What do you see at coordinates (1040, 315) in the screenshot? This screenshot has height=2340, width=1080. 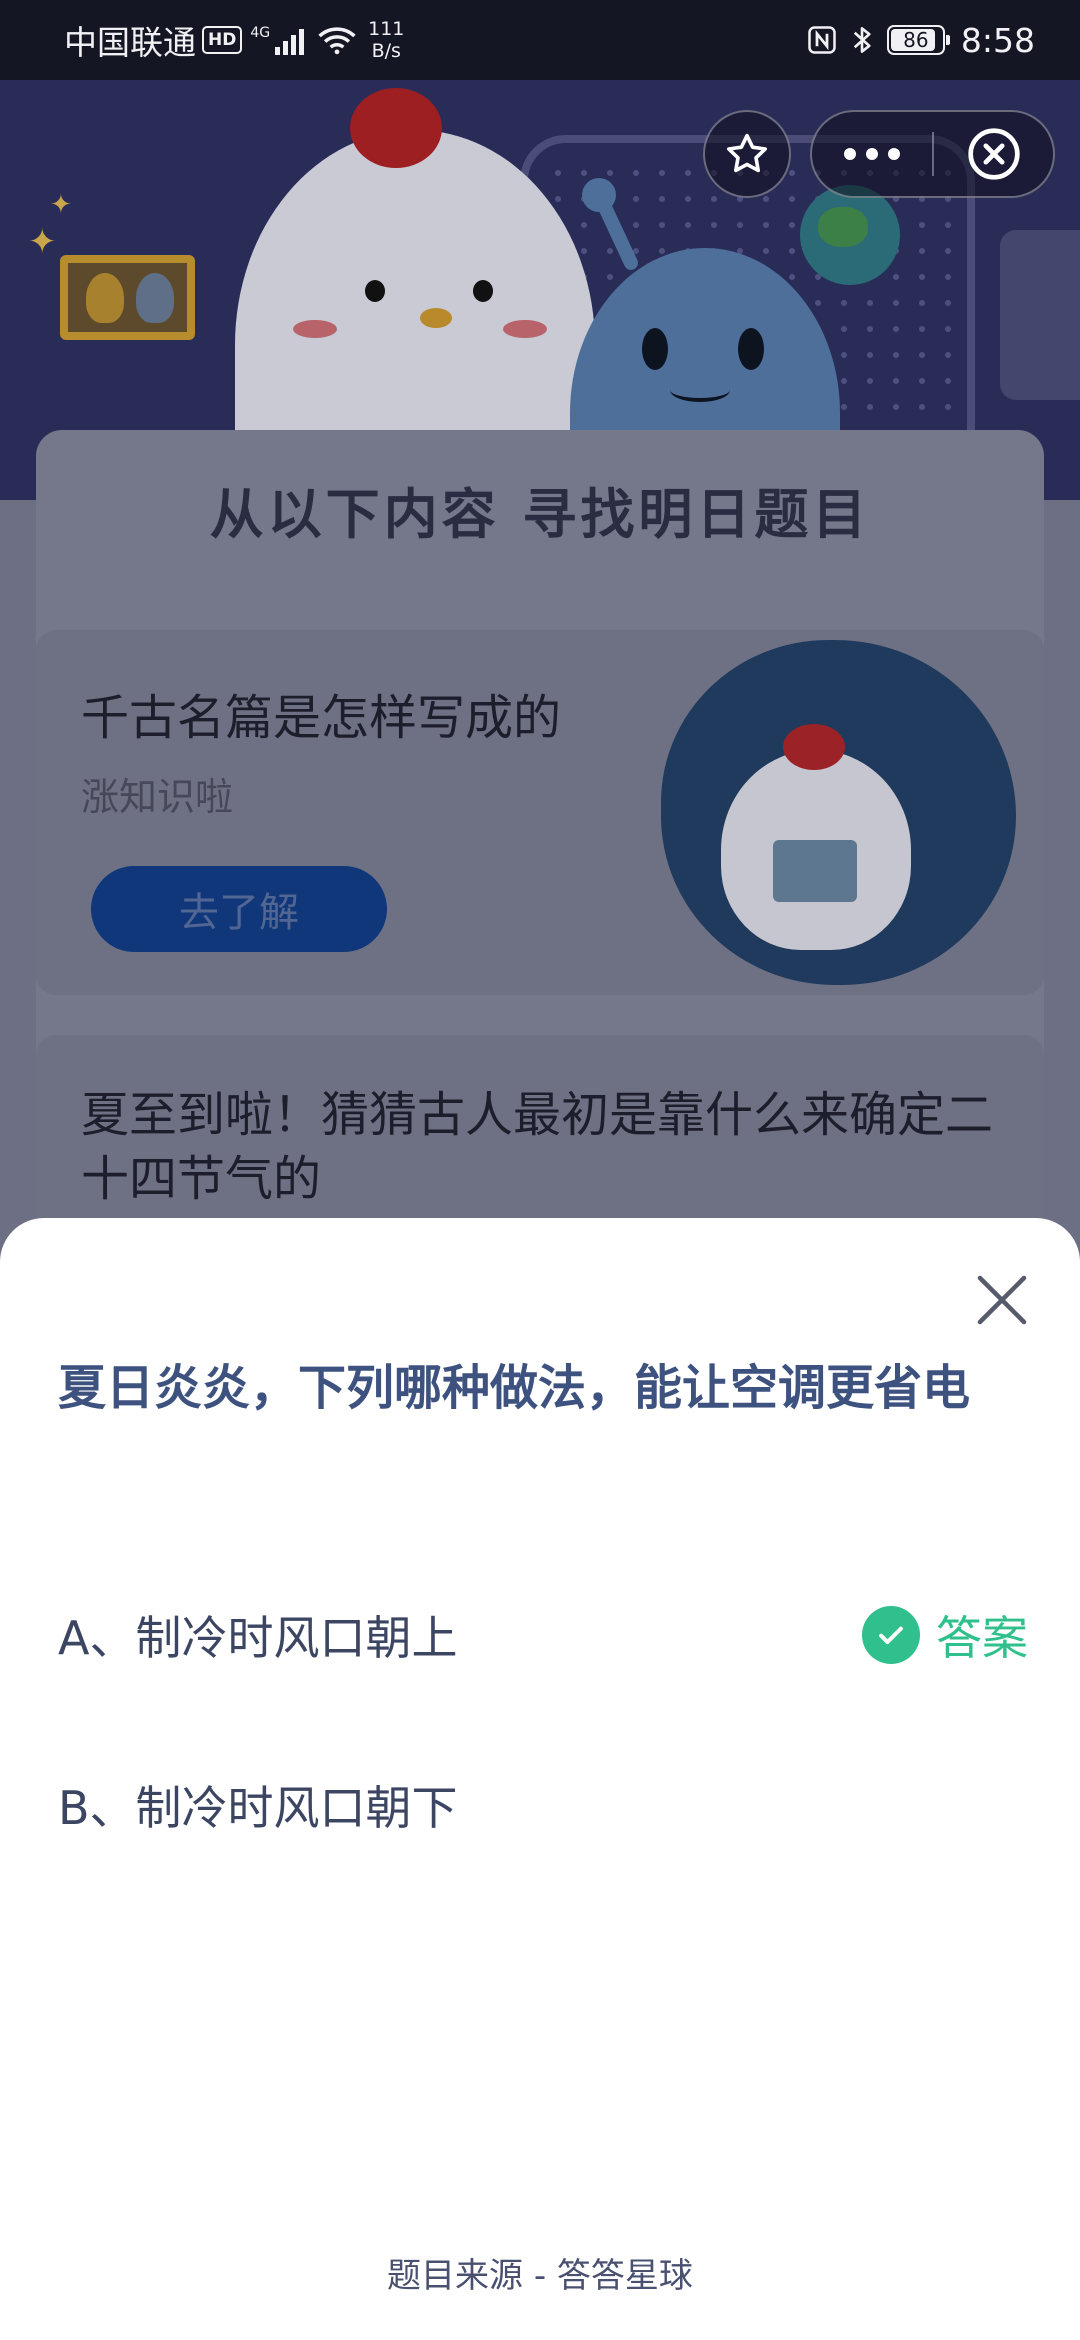 I see `side-panel` at bounding box center [1040, 315].